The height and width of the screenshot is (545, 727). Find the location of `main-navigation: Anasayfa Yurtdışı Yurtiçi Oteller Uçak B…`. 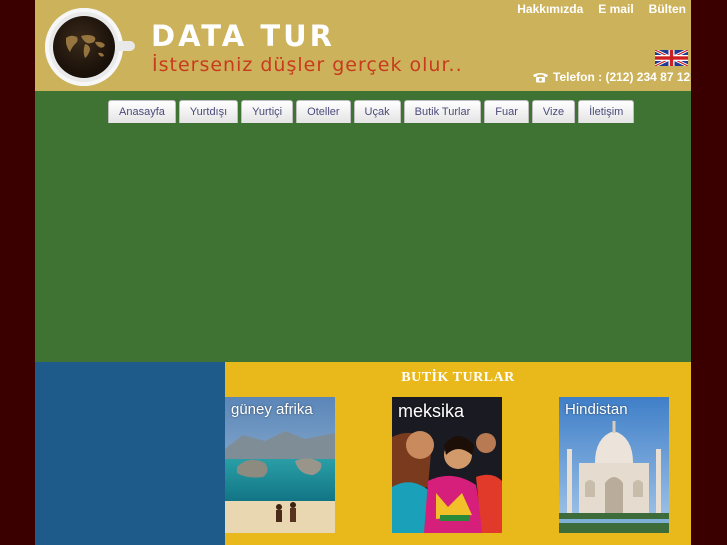

main-navigation: Anasayfa Yurtdışı Yurtiçi Oteller Uçak B… is located at coordinates (371, 111).